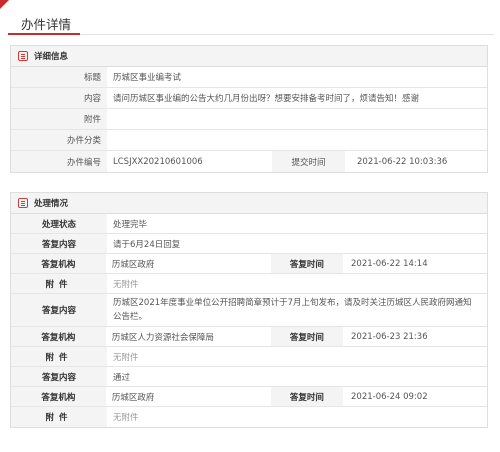 This screenshot has width=500, height=452. I want to click on detail-value-number: LCSJXX20210601006, so click(158, 161).